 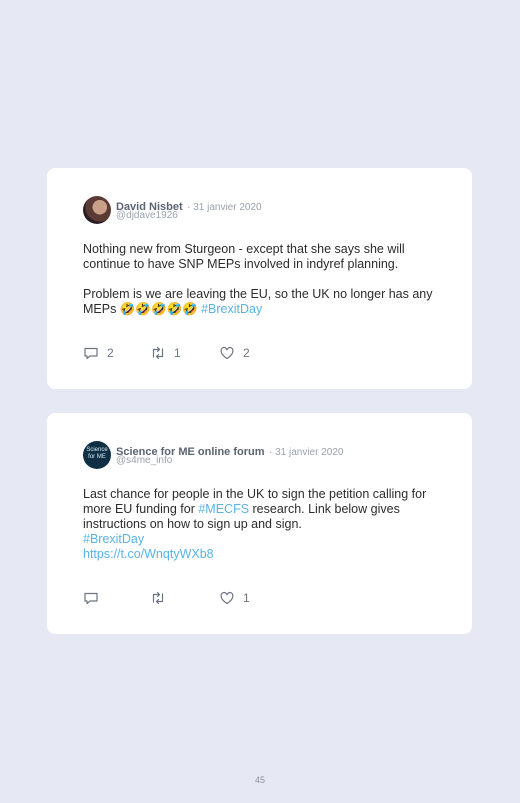 I want to click on reply-button, so click(x=95, y=598).